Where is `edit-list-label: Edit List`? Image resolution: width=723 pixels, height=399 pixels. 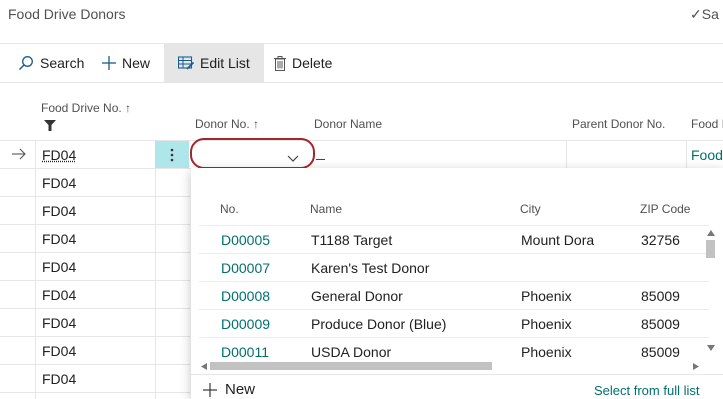
edit-list-label: Edit List is located at coordinates (225, 63).